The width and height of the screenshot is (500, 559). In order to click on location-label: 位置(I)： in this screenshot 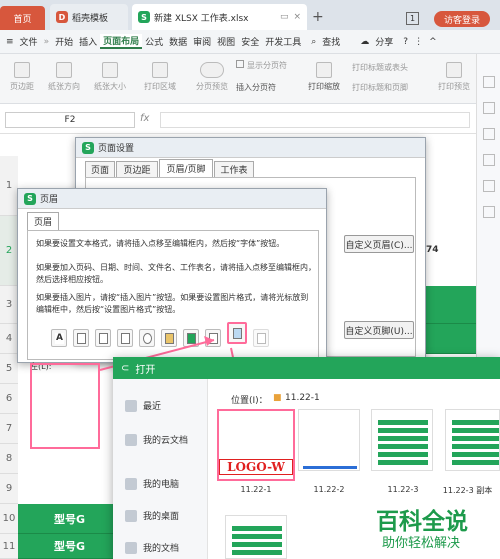, I will do `click(249, 401)`.